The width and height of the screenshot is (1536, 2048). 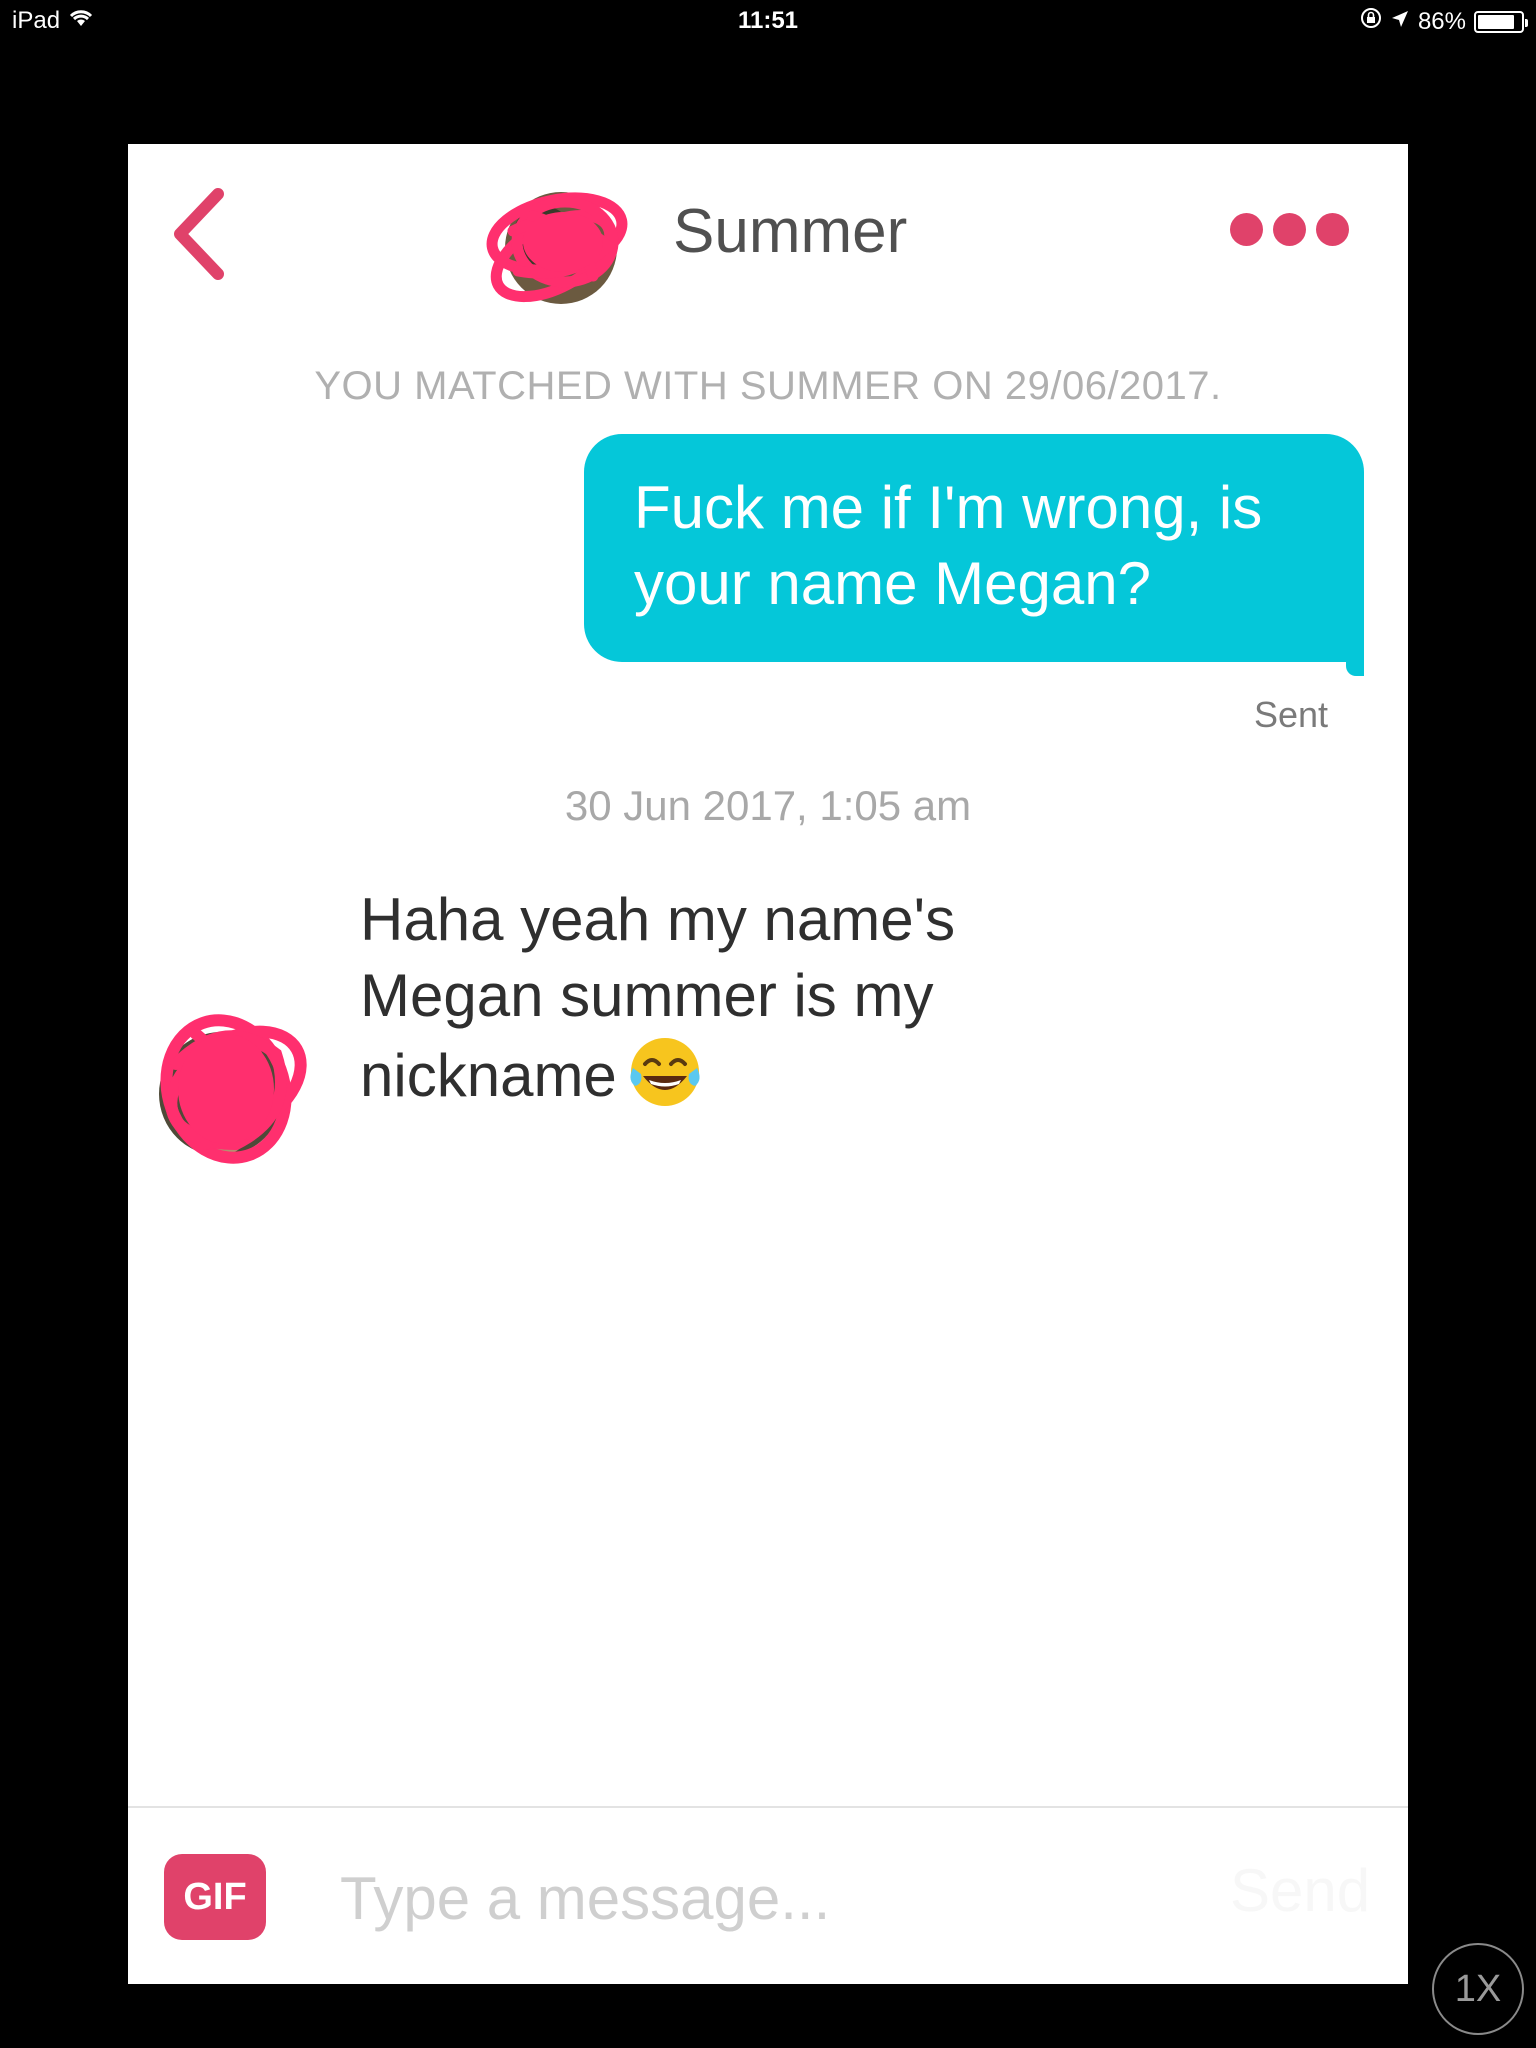 I want to click on face-with-tears-of-joy-icon, so click(x=665, y=1072).